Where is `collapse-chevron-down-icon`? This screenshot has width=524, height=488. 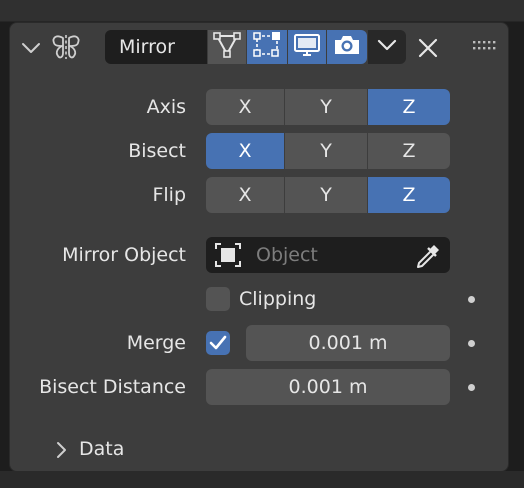
collapse-chevron-down-icon is located at coordinates (31, 48).